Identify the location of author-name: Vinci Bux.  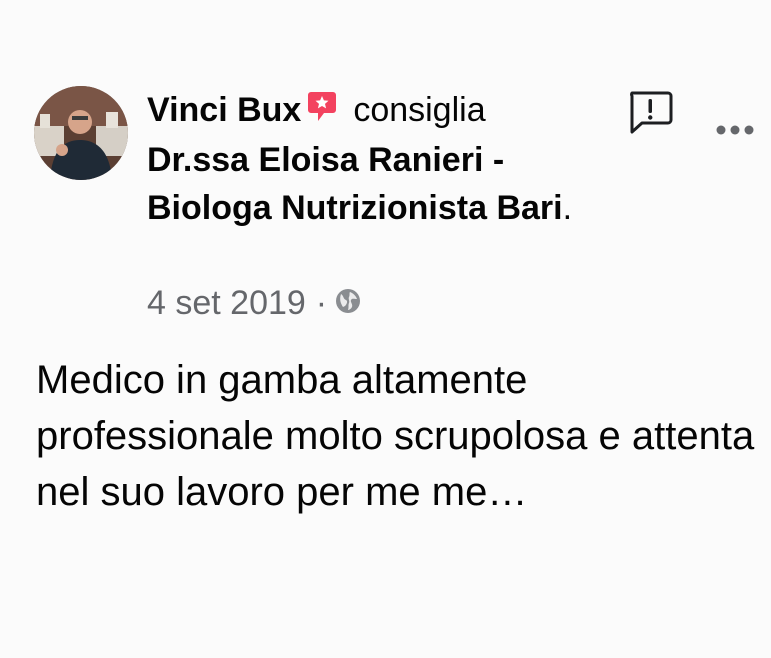
(224, 110).